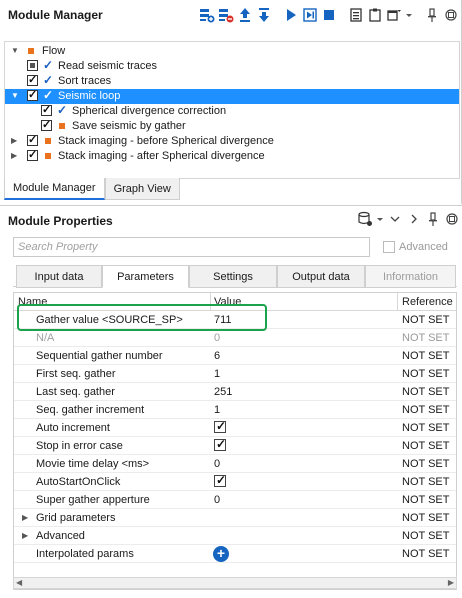  I want to click on stop-icon, so click(329, 15).